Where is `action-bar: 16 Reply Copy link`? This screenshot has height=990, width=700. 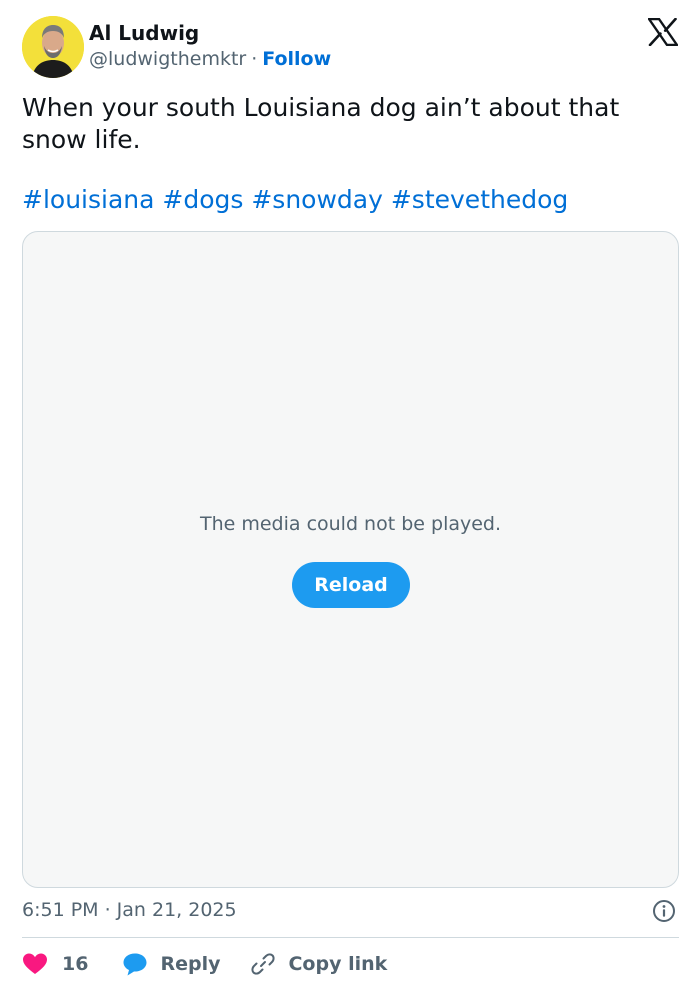 action-bar: 16 Reply Copy link is located at coordinates (204, 964).